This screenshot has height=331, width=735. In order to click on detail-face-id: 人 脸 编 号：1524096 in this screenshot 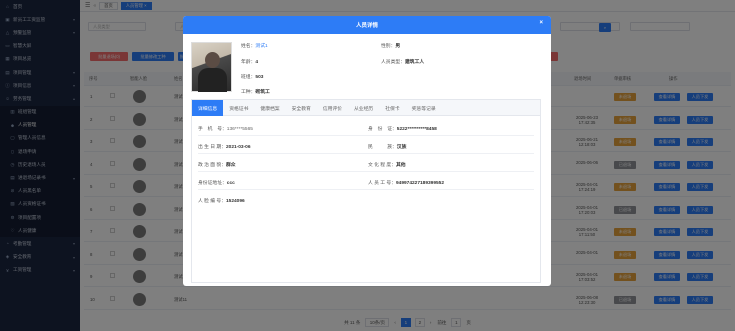, I will do `click(221, 201)`.